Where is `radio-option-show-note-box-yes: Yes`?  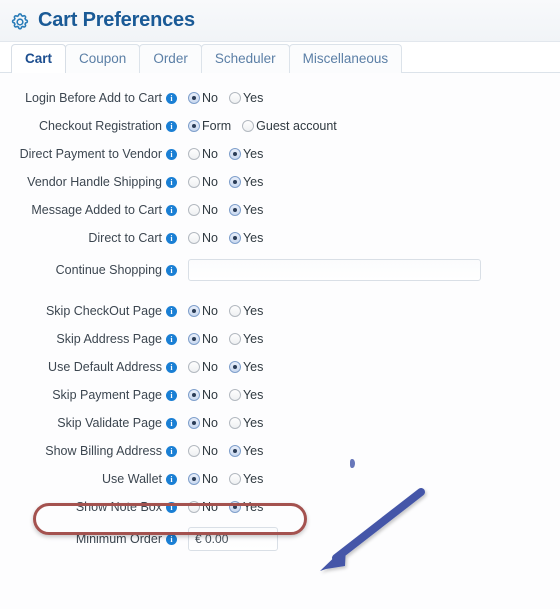 radio-option-show-note-box-yes: Yes is located at coordinates (245, 507).